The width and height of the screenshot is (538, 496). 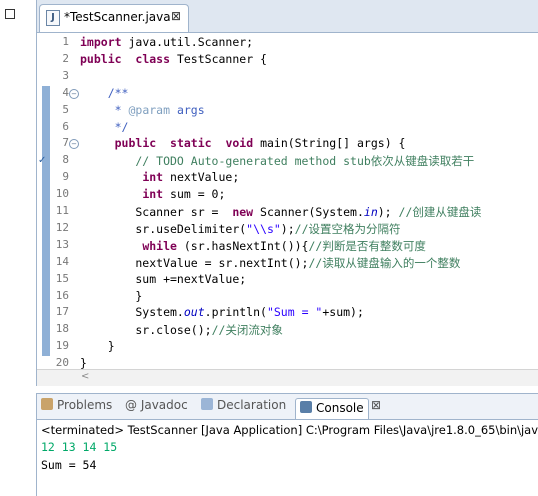 I want to click on java-file-icon: J, so click(x=53, y=18).